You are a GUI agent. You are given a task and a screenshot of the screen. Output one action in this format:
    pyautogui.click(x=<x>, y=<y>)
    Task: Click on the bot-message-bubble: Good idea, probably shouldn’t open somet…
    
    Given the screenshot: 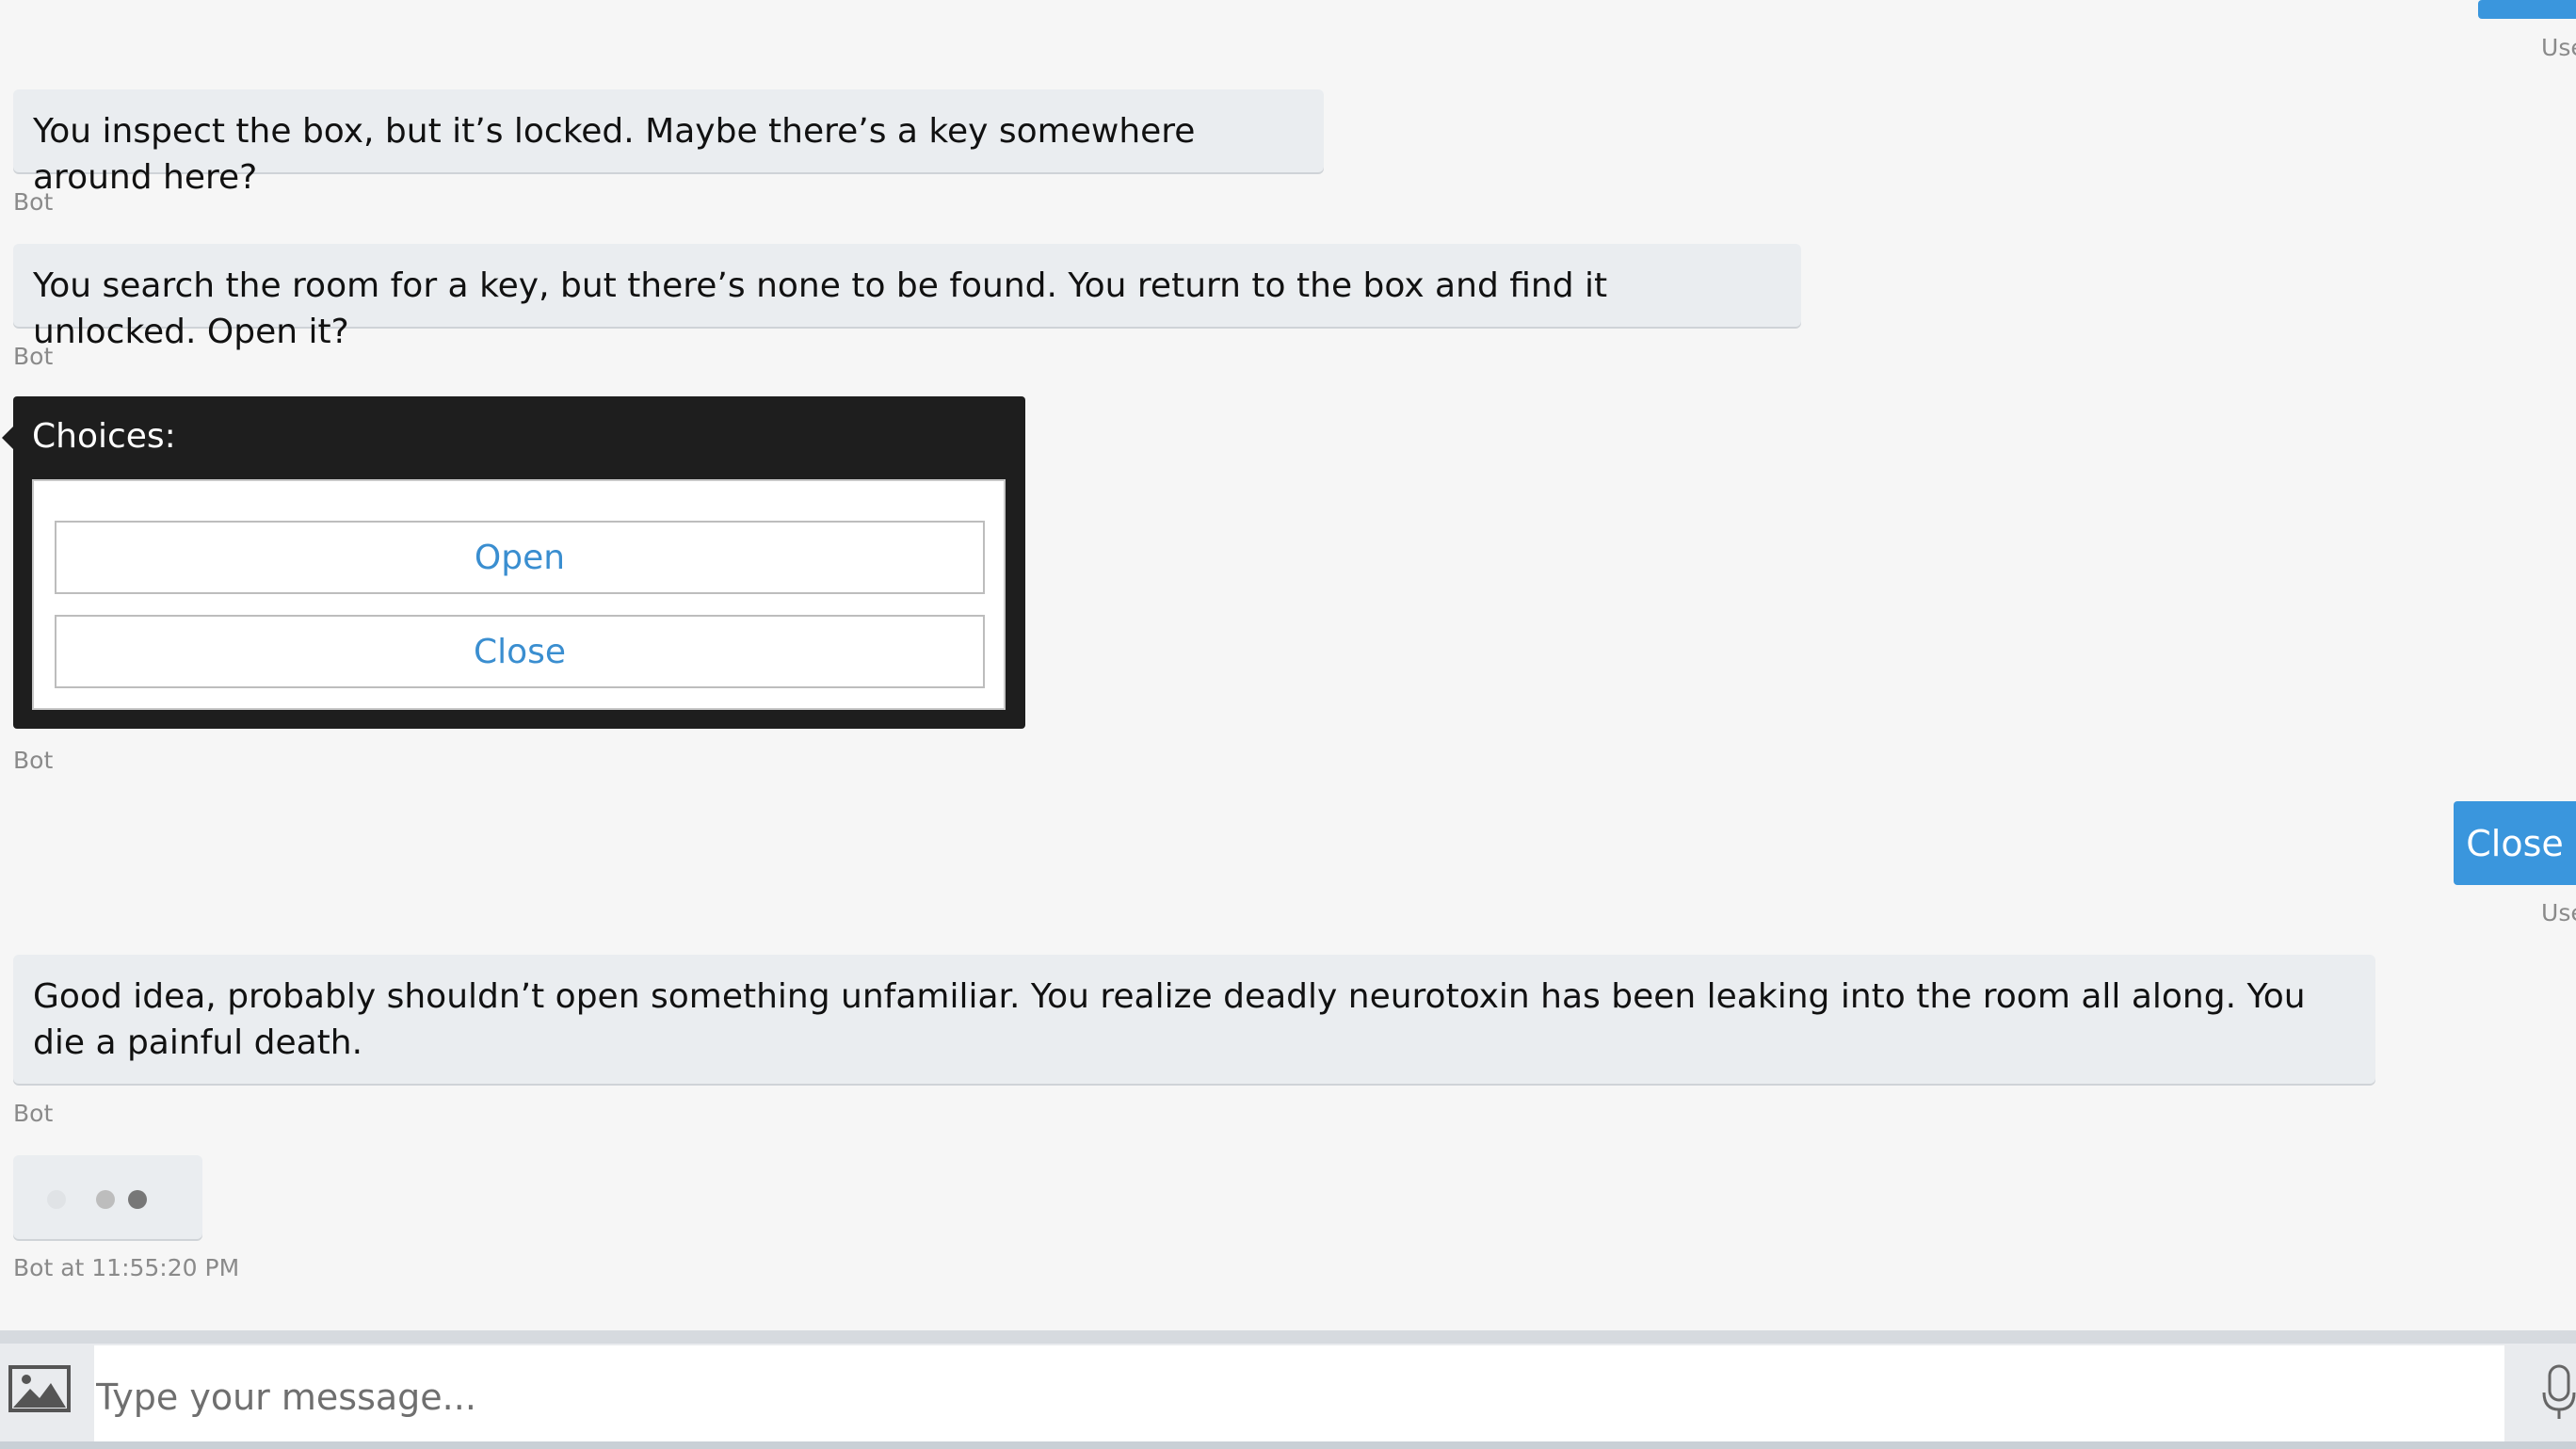 What is the action you would take?
    pyautogui.click(x=1194, y=1019)
    